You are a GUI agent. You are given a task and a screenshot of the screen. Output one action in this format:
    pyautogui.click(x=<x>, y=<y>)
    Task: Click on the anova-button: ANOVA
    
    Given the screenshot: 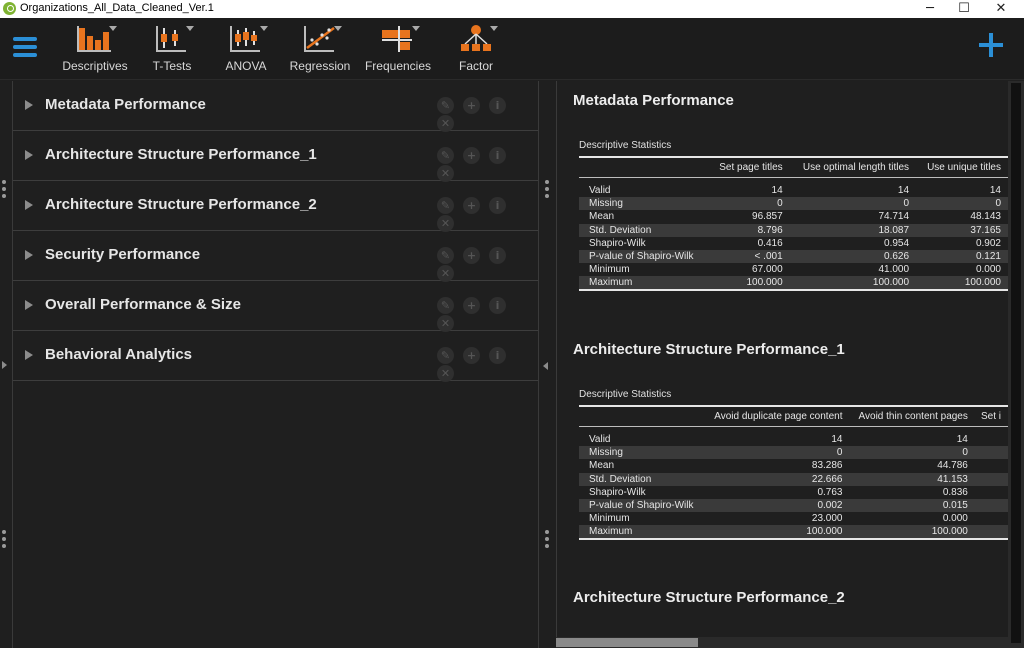 What is the action you would take?
    pyautogui.click(x=246, y=50)
    